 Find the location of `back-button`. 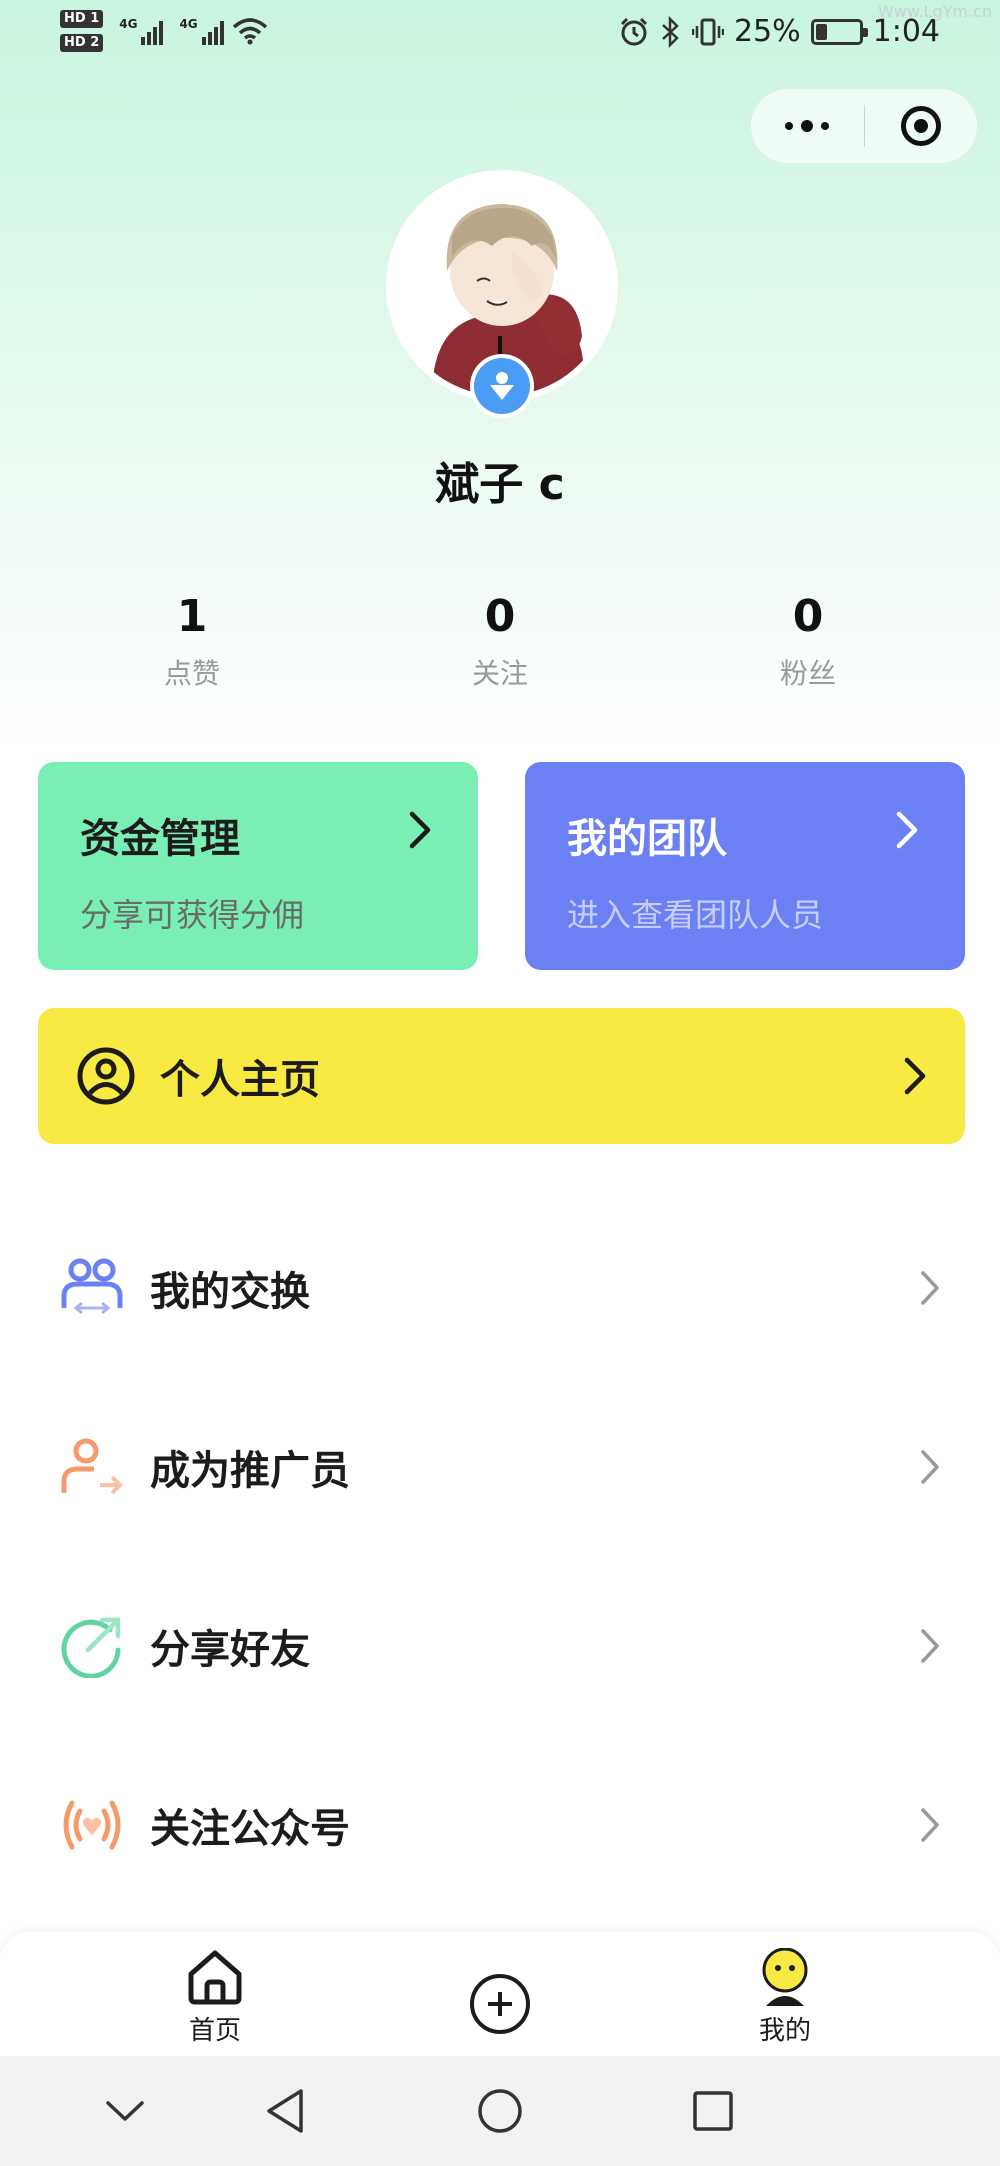

back-button is located at coordinates (285, 2111).